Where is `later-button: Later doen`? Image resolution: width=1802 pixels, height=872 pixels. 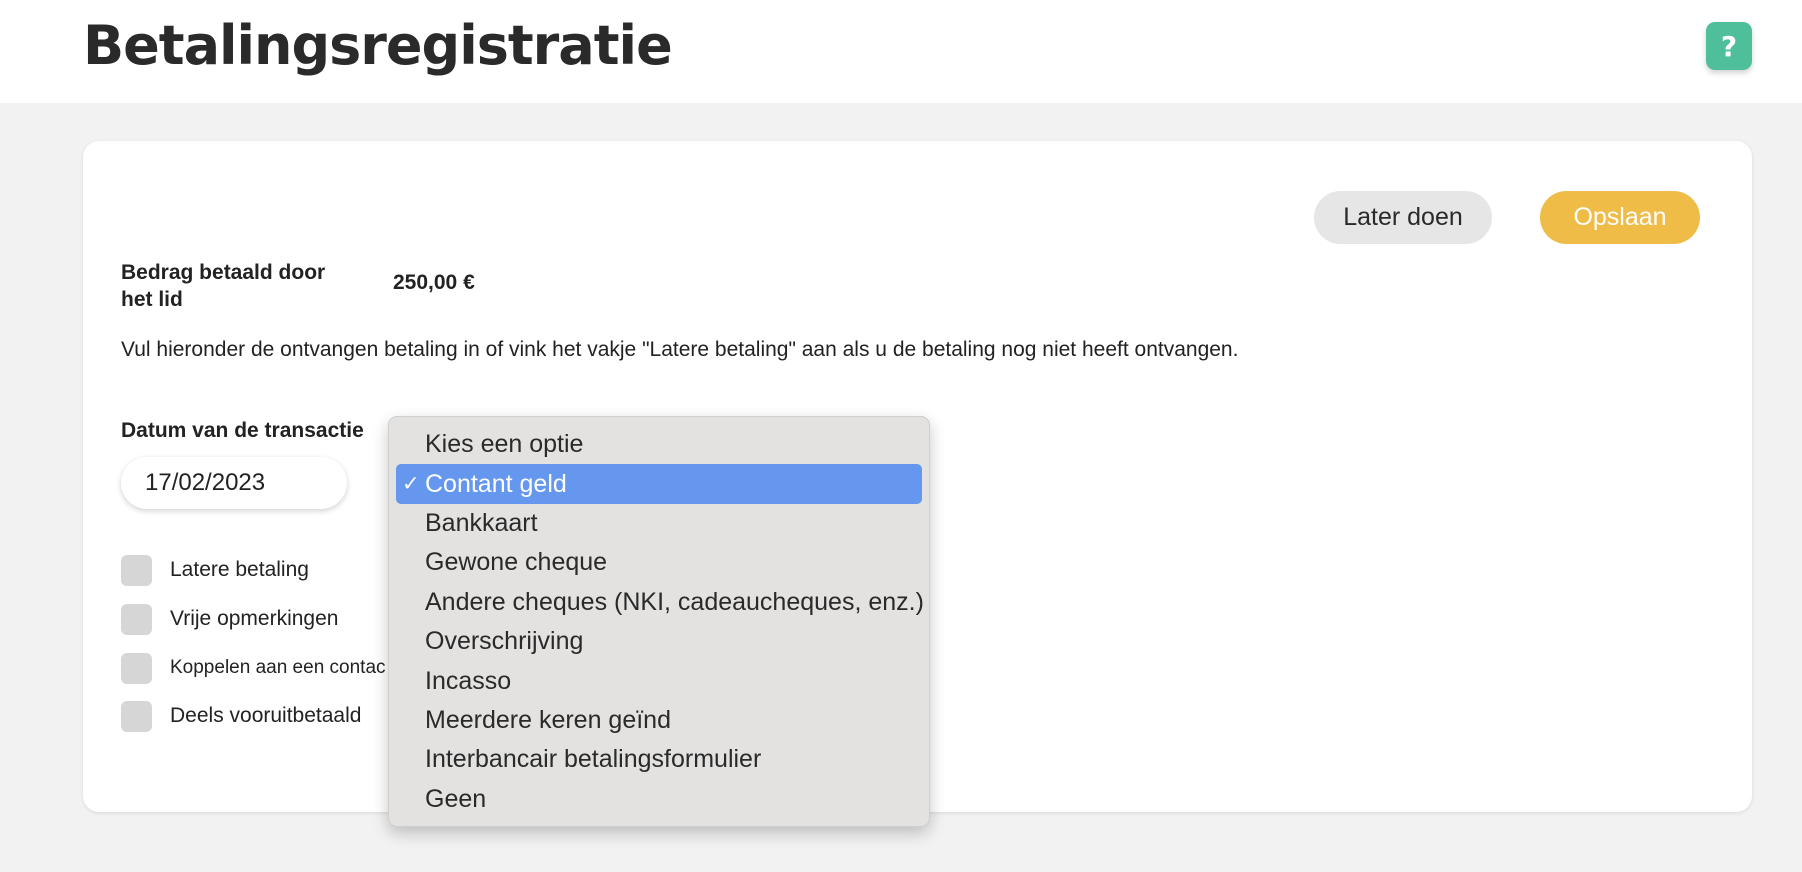 later-button: Later doen is located at coordinates (1403, 217).